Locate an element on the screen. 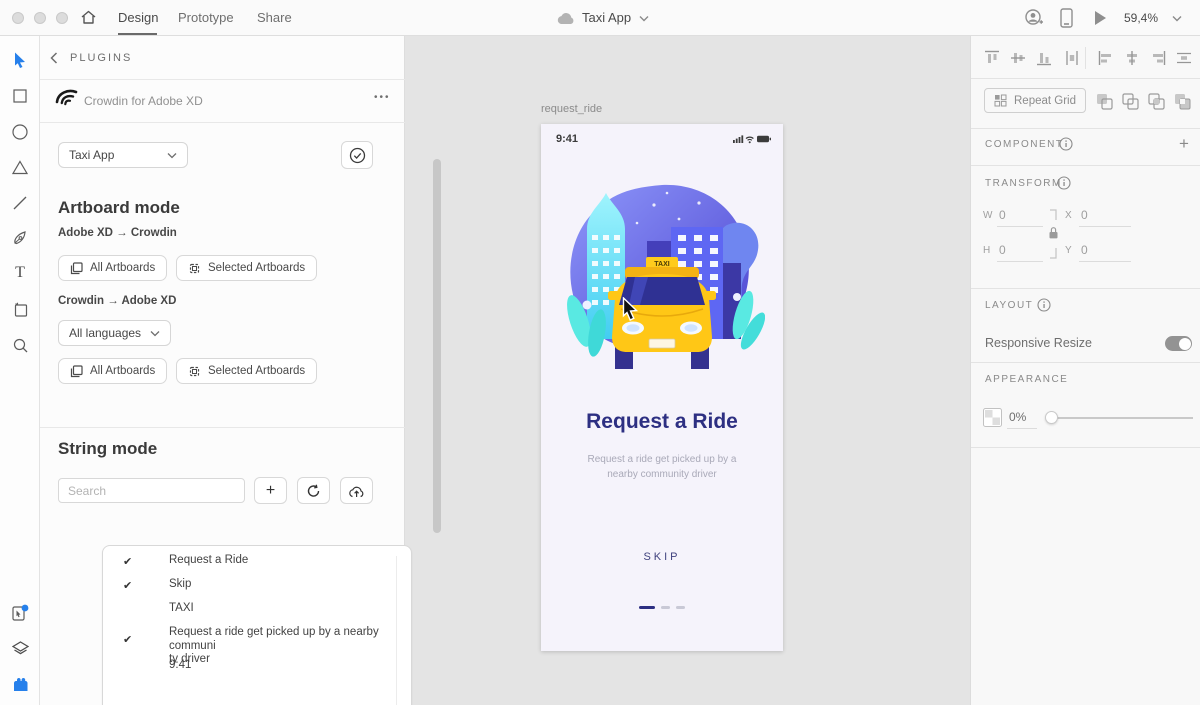  all-artboards-label: All Artboards is located at coordinates (123, 268).